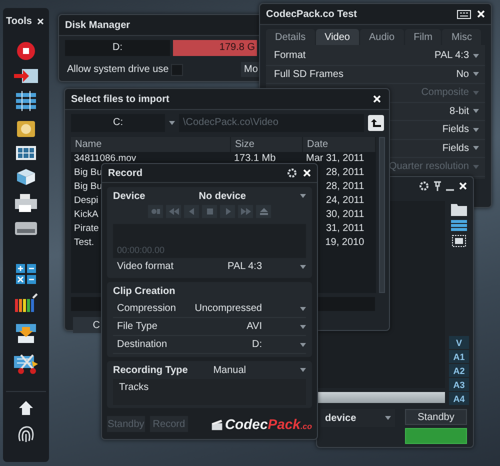 The width and height of the screenshot is (500, 466). I want to click on setting-label: Full SD Frames, so click(309, 74).